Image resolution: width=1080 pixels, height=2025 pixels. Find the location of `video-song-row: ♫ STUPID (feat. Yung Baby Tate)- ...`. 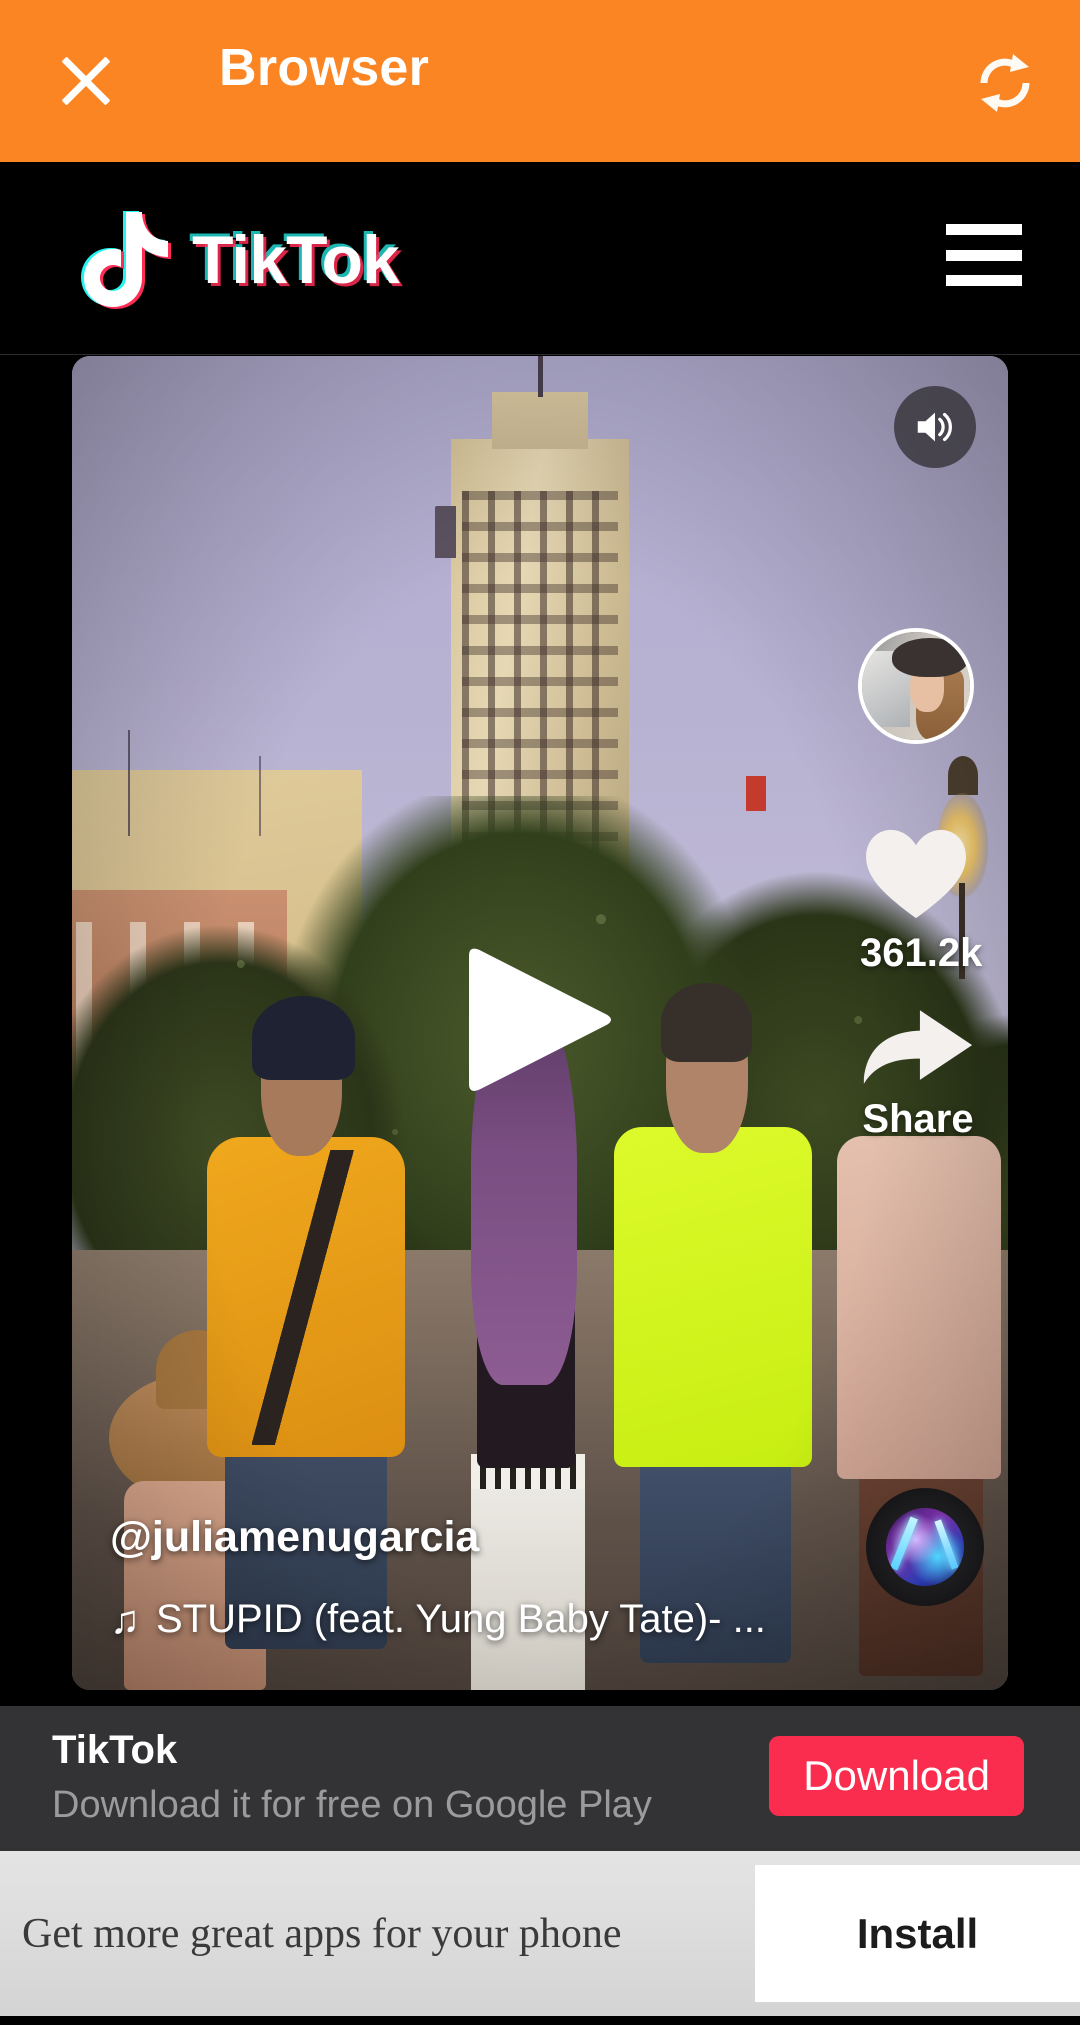

video-song-row: ♫ STUPID (feat. Yung Baby Tate)- ... is located at coordinates (438, 1619).